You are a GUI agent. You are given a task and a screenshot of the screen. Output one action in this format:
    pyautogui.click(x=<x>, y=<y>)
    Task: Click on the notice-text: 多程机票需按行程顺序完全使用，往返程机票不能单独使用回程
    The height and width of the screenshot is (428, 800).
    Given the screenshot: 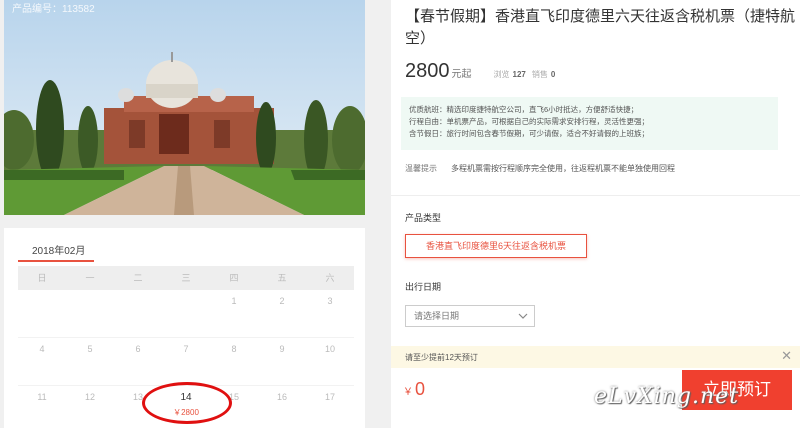 What is the action you would take?
    pyautogui.click(x=563, y=168)
    